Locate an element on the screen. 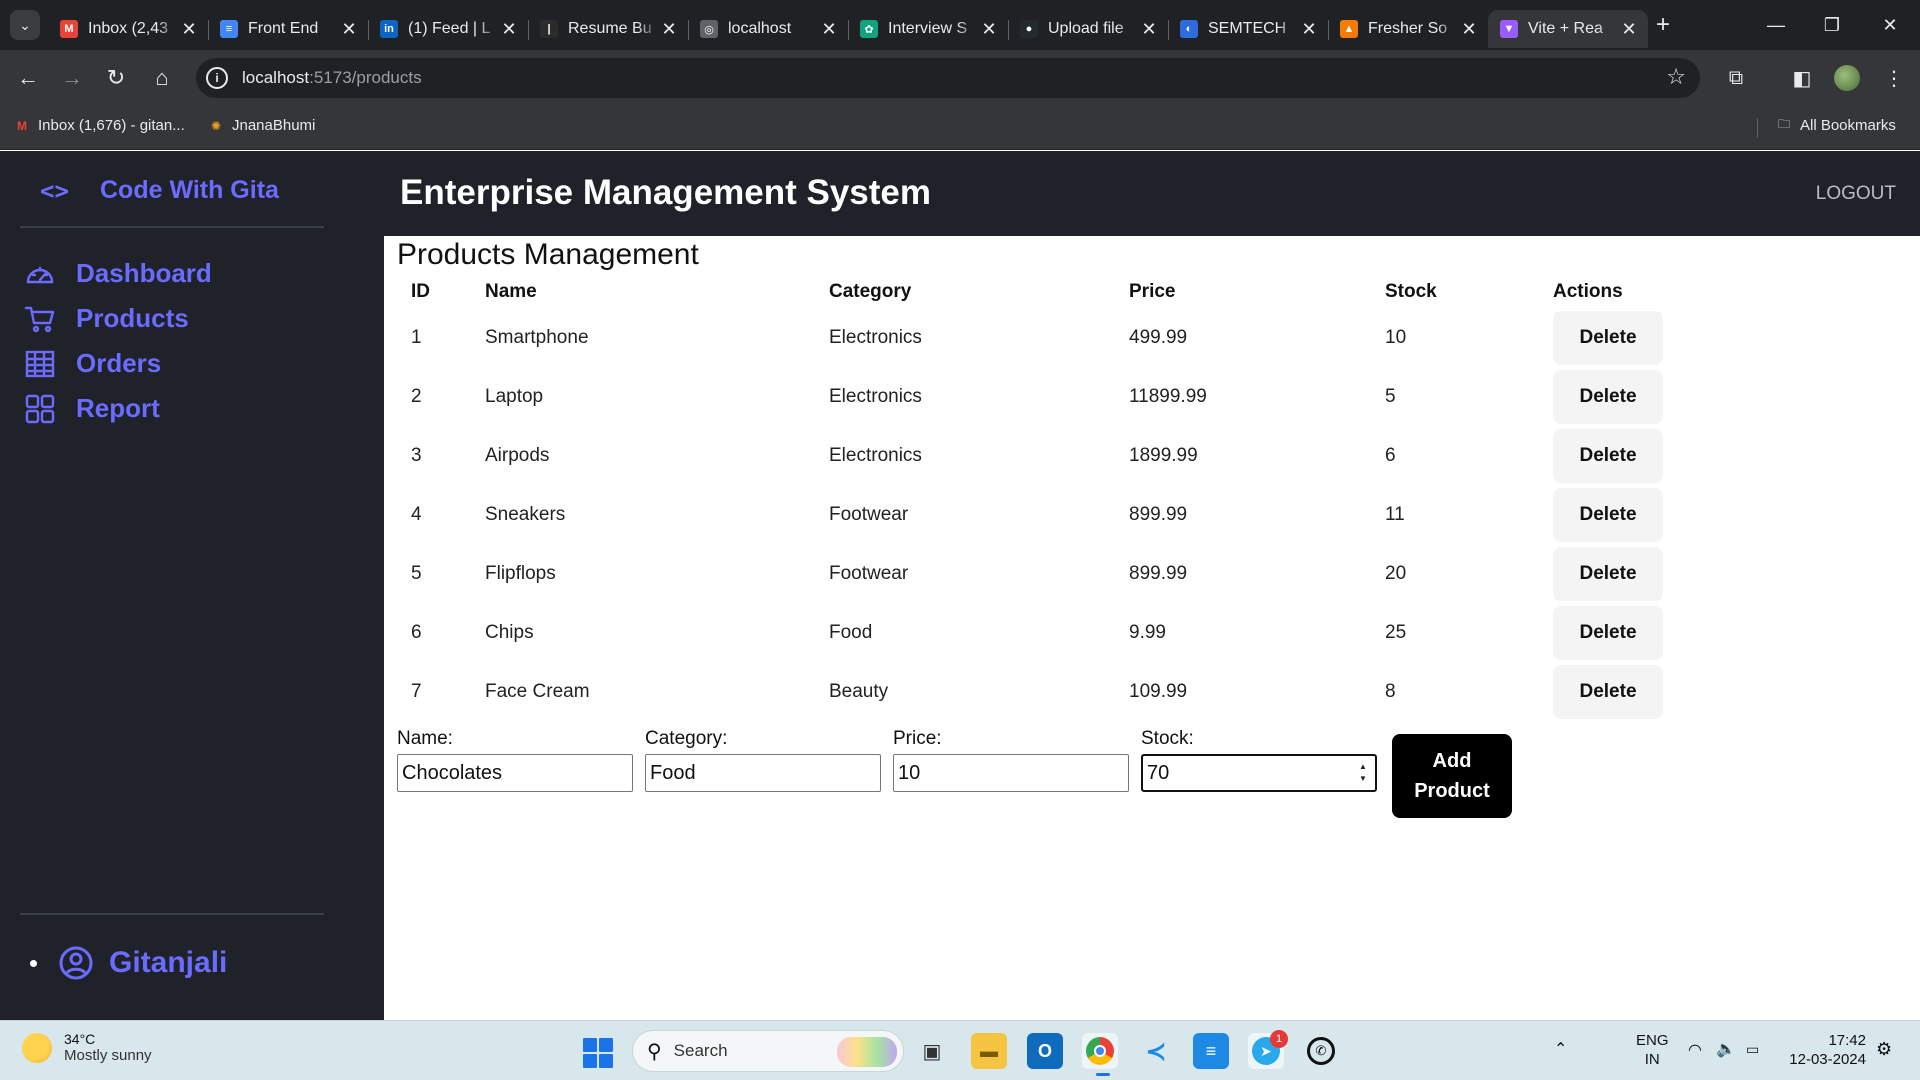 The height and width of the screenshot is (1080, 1920). close-window-icon: ✕ is located at coordinates (1890, 25).